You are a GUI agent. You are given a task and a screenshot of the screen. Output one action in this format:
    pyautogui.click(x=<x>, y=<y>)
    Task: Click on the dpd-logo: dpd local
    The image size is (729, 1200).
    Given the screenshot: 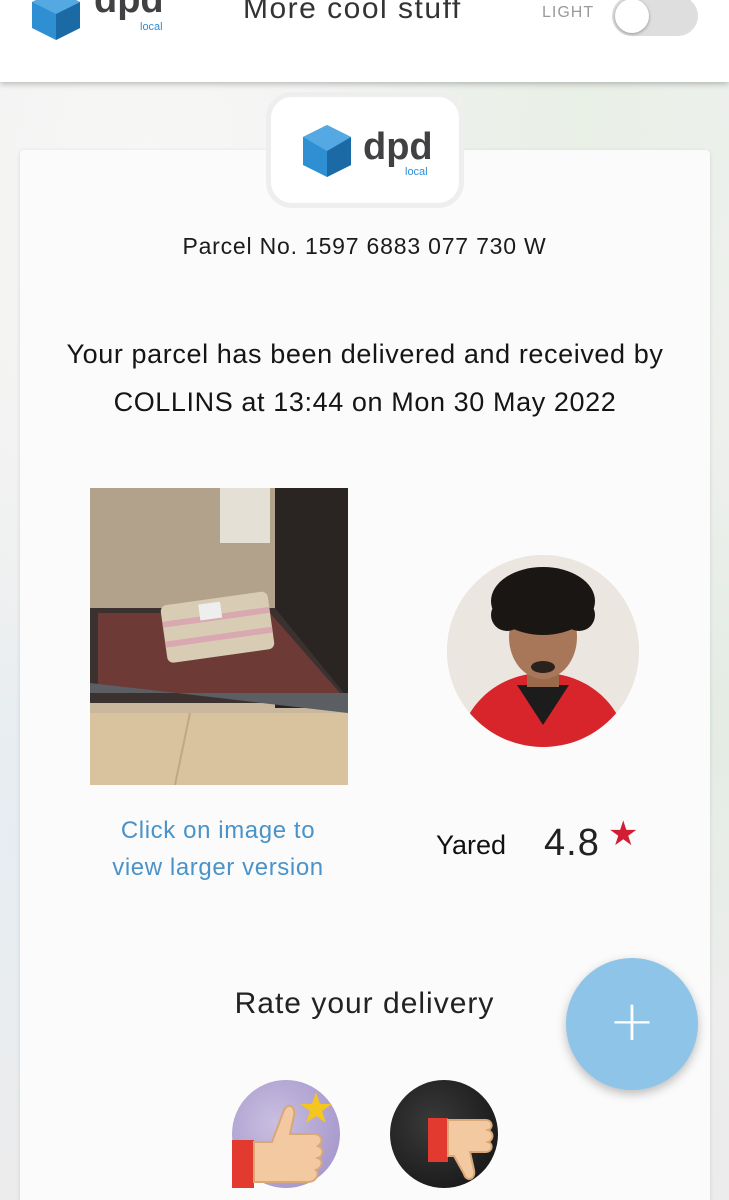 What is the action you would take?
    pyautogui.click(x=98, y=20)
    